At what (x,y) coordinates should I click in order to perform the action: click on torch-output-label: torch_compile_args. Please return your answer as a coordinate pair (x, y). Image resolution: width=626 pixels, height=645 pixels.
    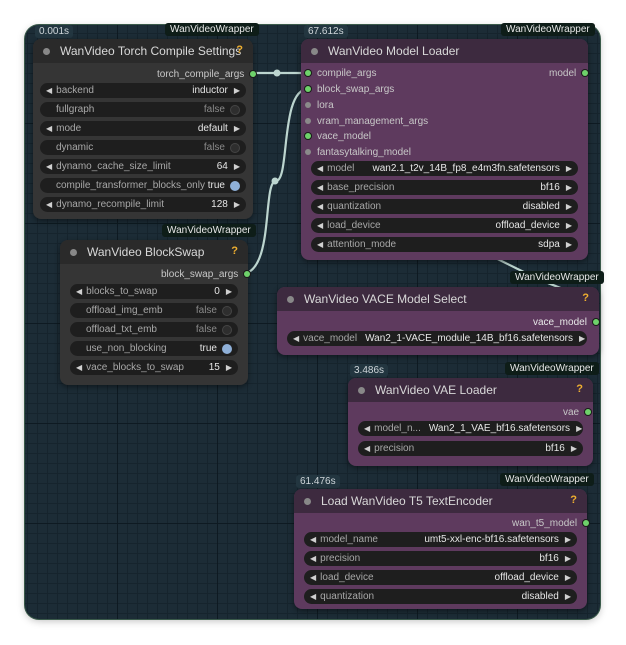
    Looking at the image, I should click on (201, 74).